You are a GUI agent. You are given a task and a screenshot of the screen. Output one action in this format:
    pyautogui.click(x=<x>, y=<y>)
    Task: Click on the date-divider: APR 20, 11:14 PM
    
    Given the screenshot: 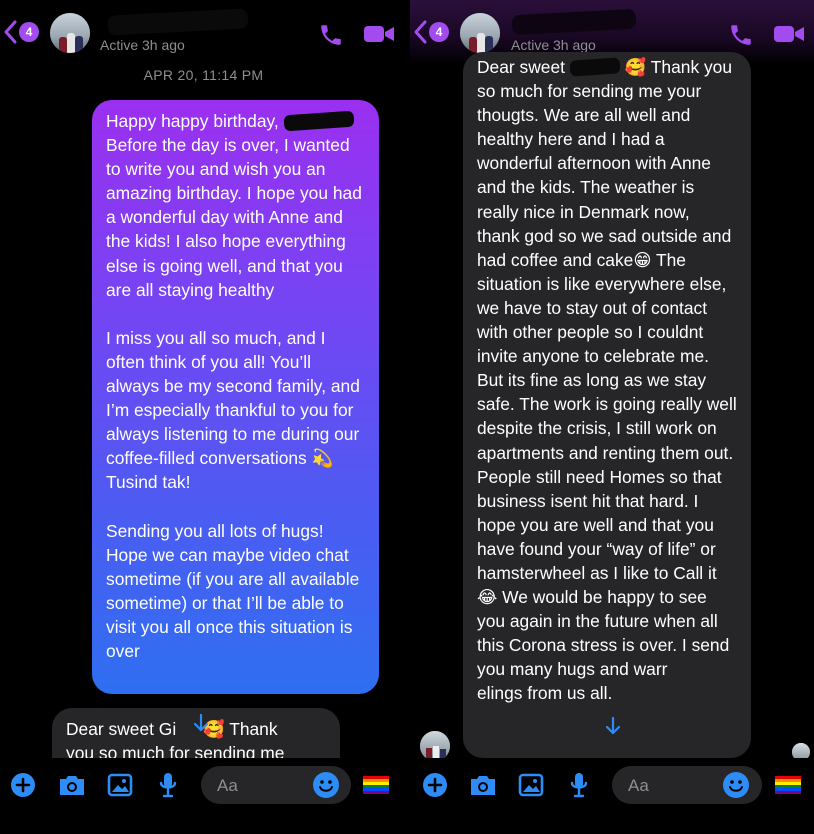 What is the action you would take?
    pyautogui.click(x=203, y=75)
    